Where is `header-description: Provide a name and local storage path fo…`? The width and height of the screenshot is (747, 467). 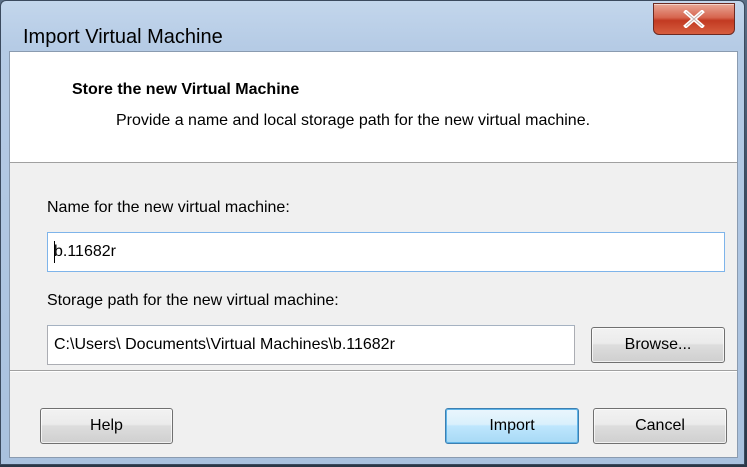
header-description: Provide a name and local storage path fo… is located at coordinates (353, 120).